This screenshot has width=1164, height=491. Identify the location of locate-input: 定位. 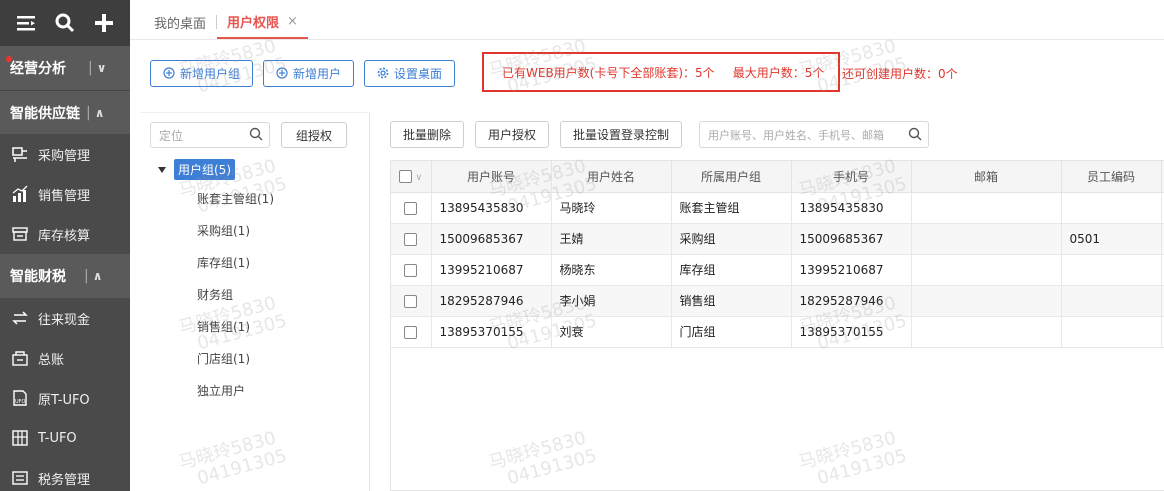
(210, 135).